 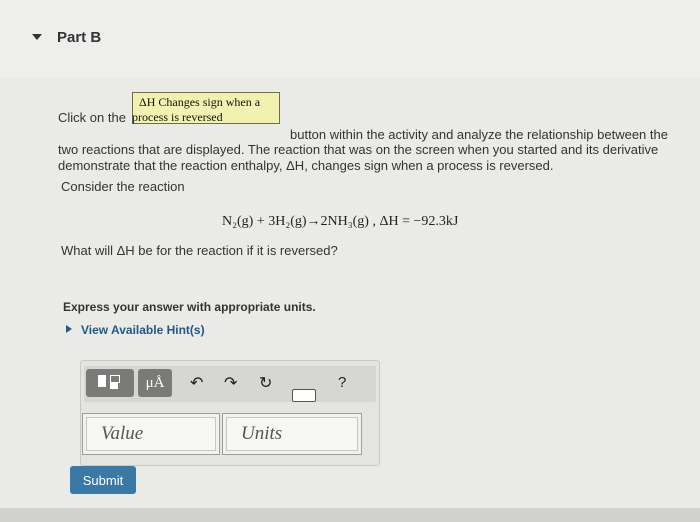 I want to click on instructions-before: Click on the, so click(x=92, y=117).